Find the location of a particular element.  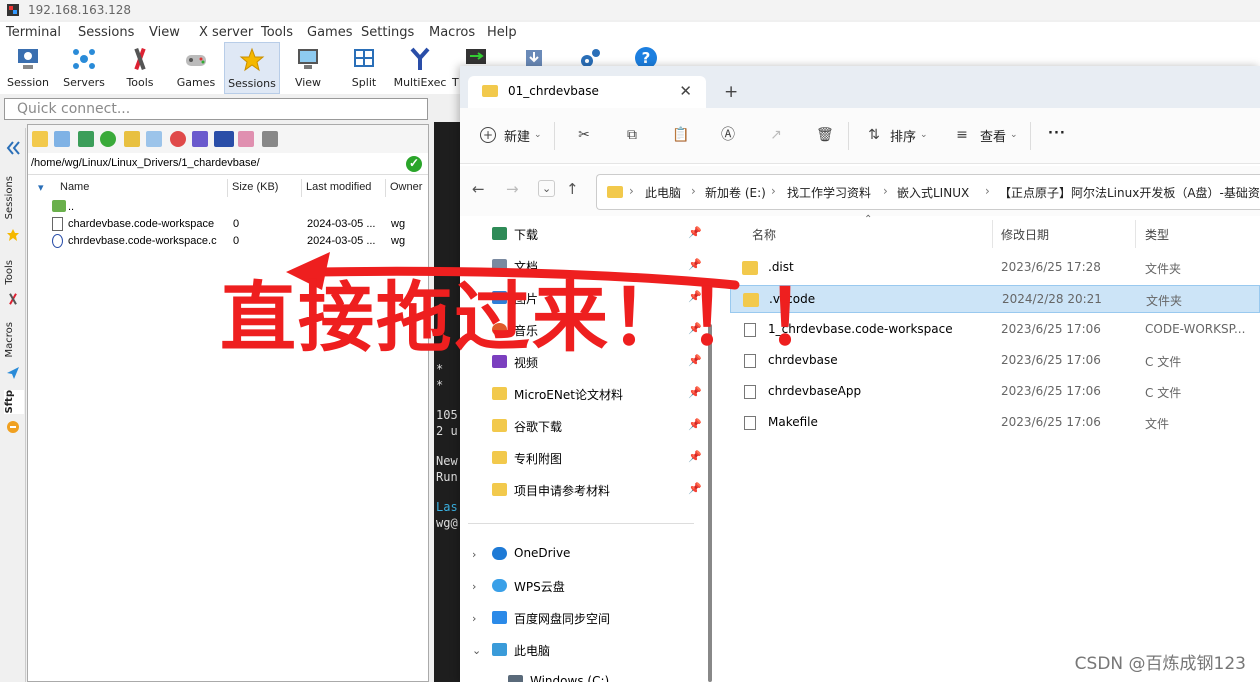

menu-sessions: Sessions is located at coordinates (106, 32).